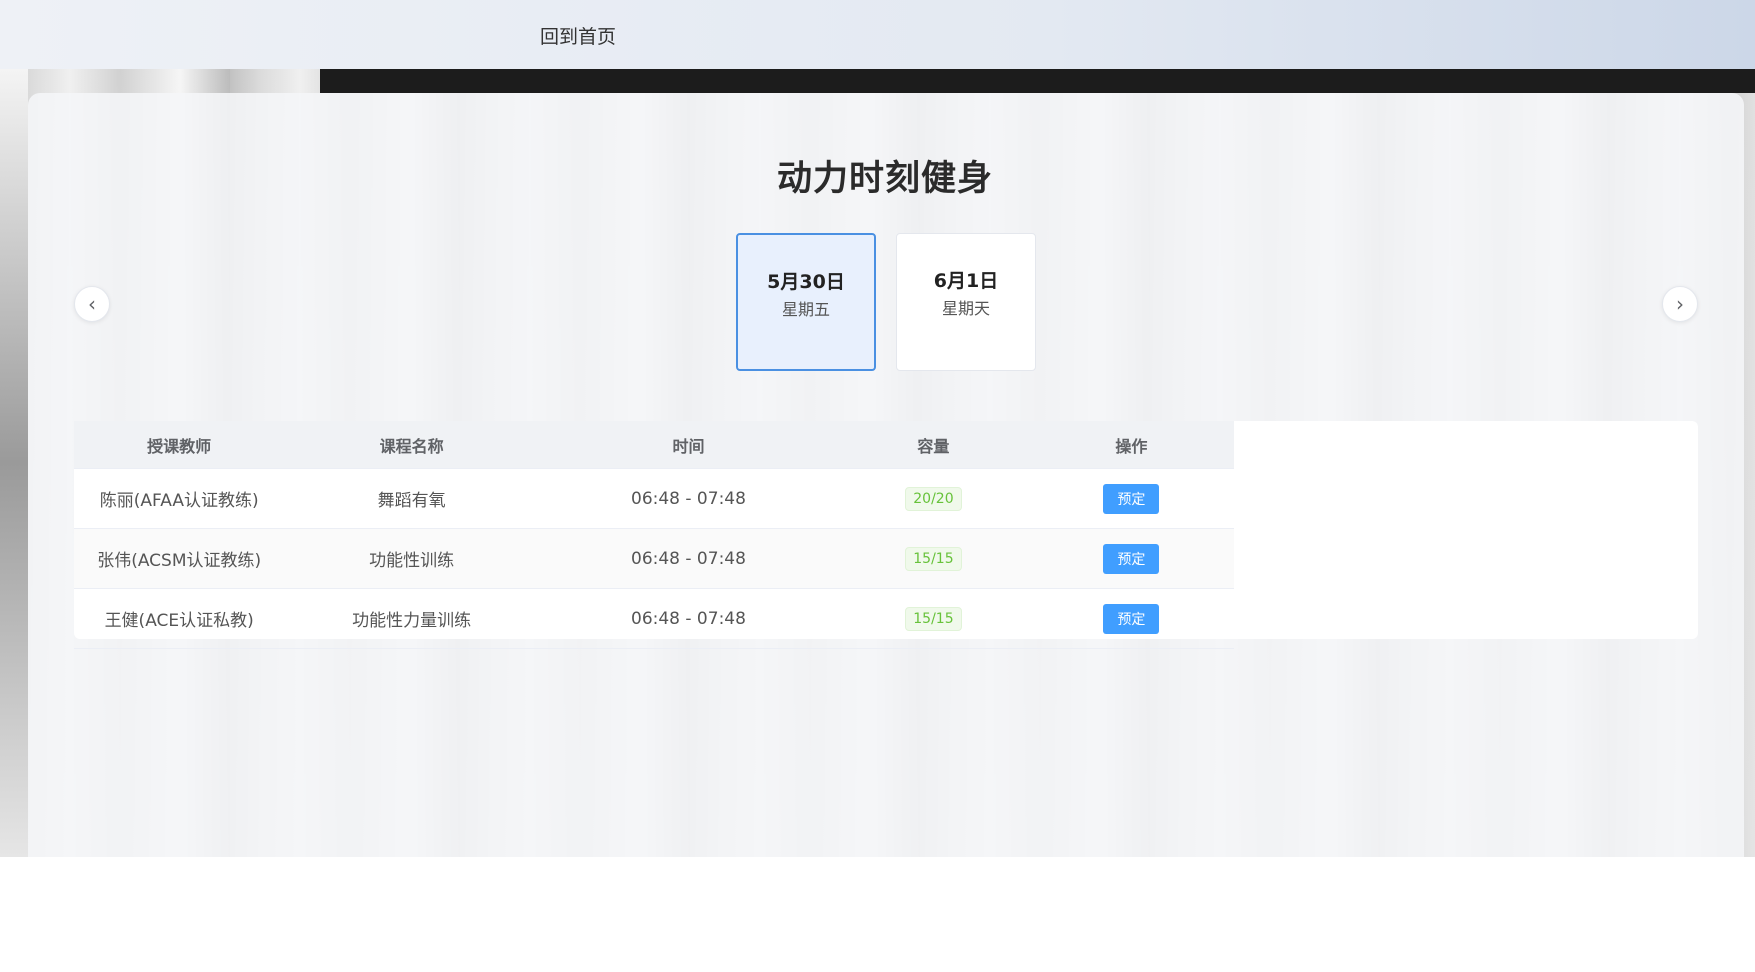 This screenshot has width=1755, height=972. What do you see at coordinates (877, 34) in the screenshot?
I see `top-navbar: 回到首页` at bounding box center [877, 34].